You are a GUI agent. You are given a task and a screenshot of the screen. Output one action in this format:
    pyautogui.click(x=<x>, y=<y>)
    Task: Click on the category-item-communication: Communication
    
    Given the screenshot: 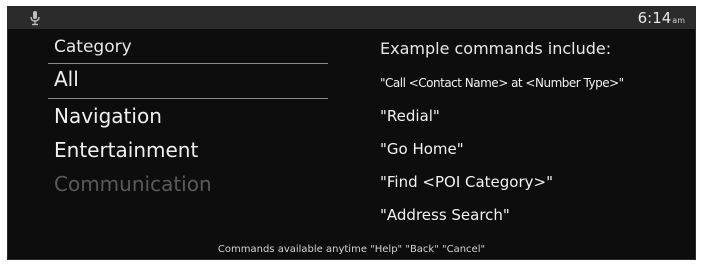 What is the action you would take?
    pyautogui.click(x=133, y=184)
    